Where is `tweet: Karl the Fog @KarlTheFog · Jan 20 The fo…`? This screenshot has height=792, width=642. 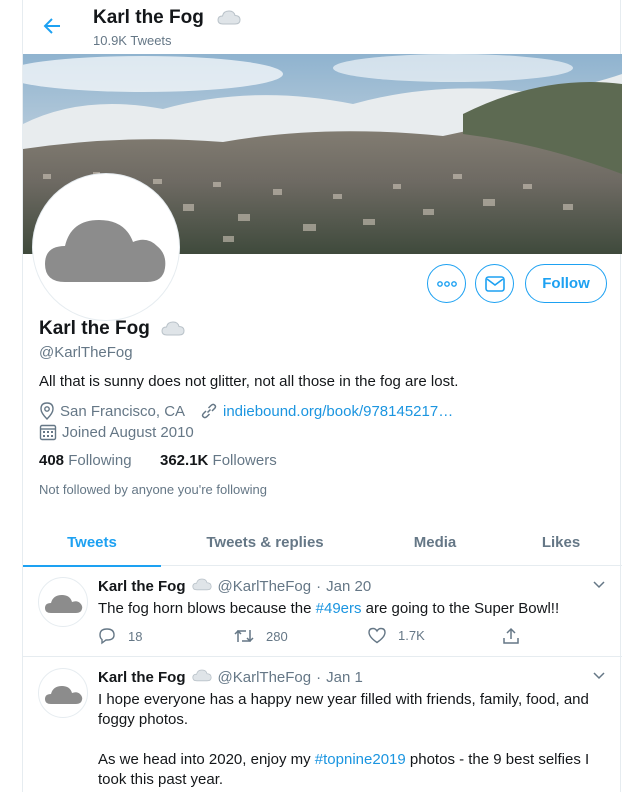 tweet: Karl the Fog @KarlTheFog · Jan 20 The fo… is located at coordinates (322, 612).